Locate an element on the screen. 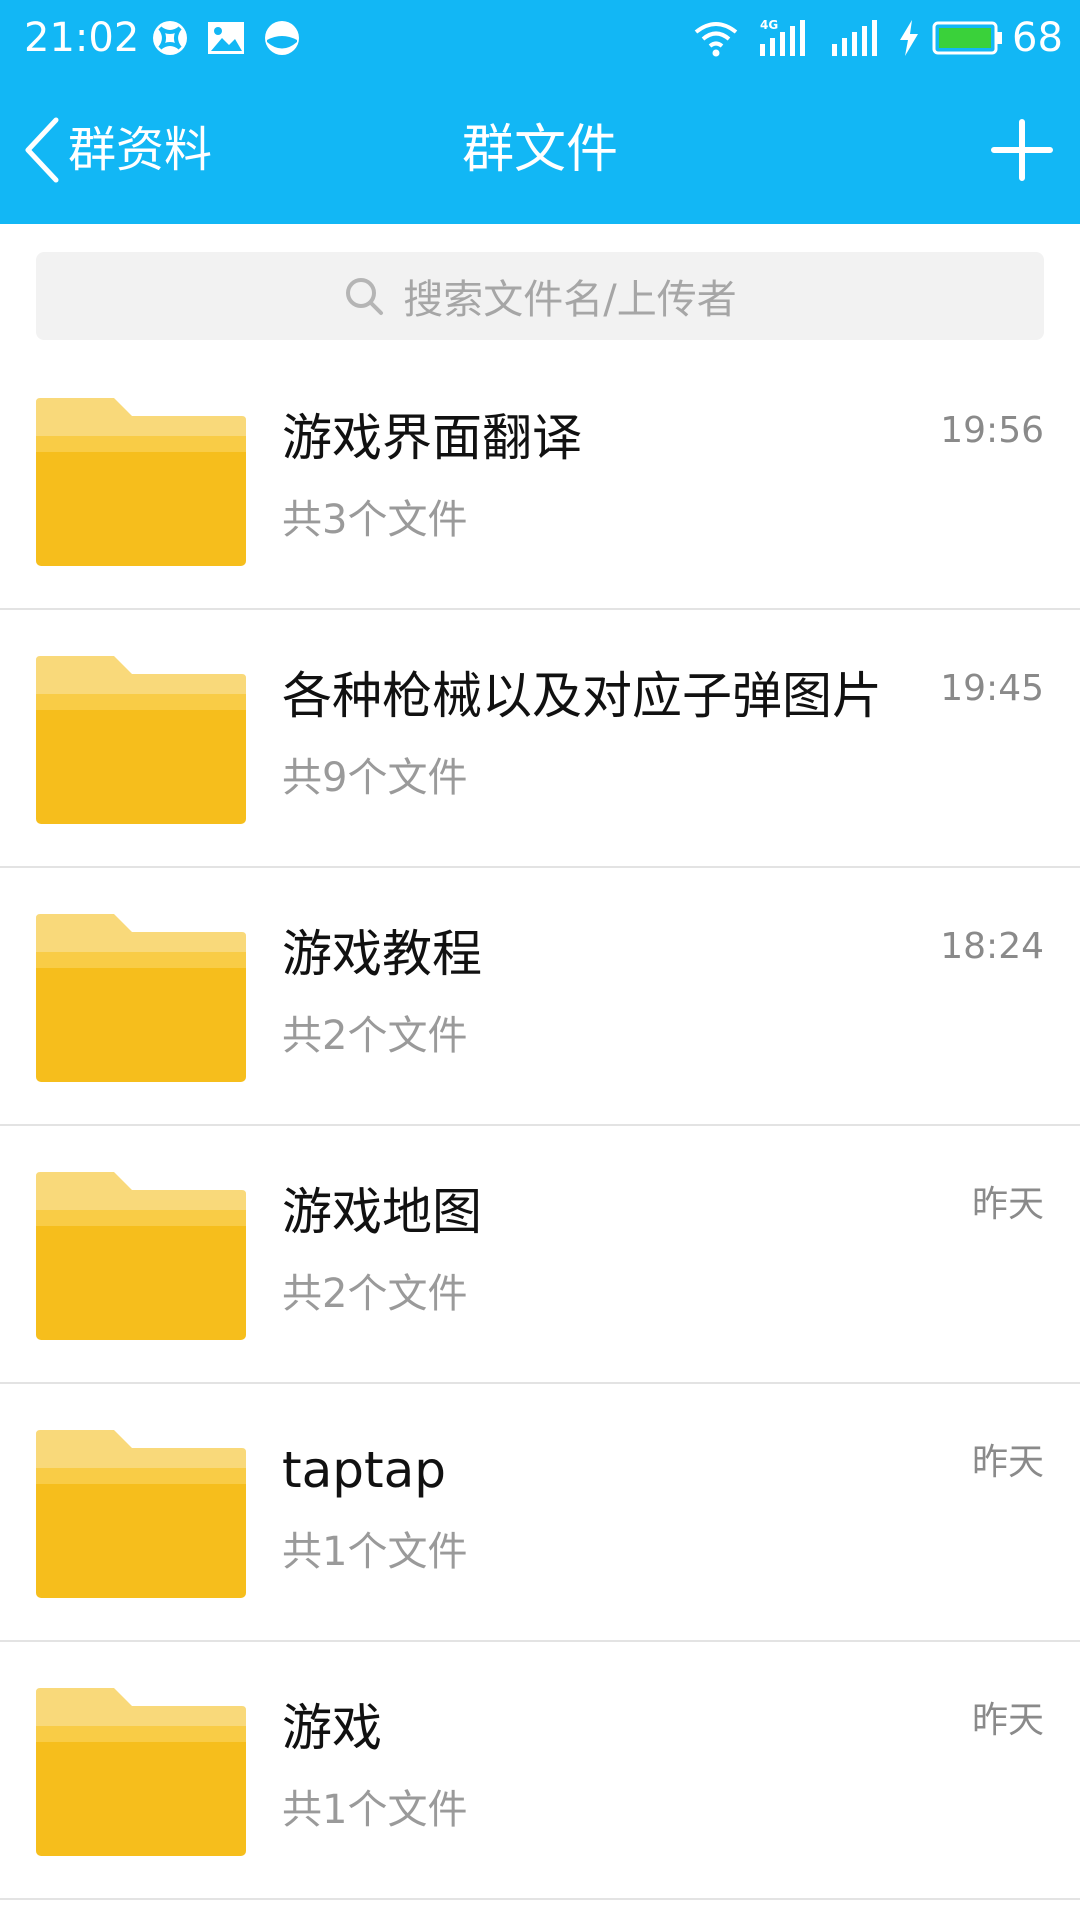 This screenshot has width=1080, height=1920. list-item: 游戏 共1个文件 昨天 is located at coordinates (540, 1771).